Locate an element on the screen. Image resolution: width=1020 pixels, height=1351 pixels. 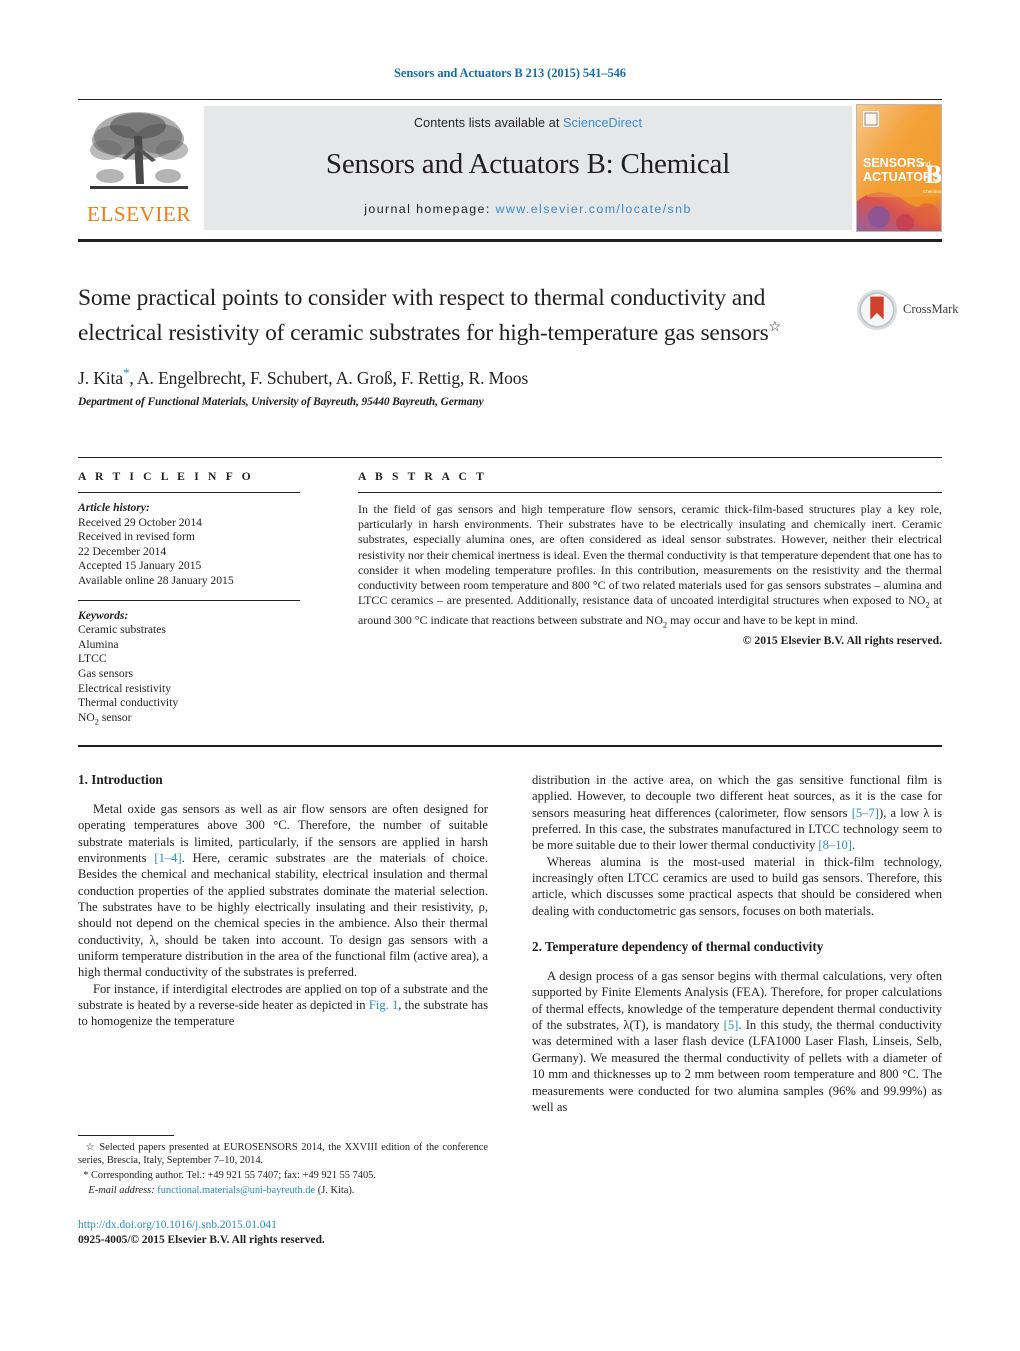
elsevier-wordmark: ELSEVIER is located at coordinates (139, 214).